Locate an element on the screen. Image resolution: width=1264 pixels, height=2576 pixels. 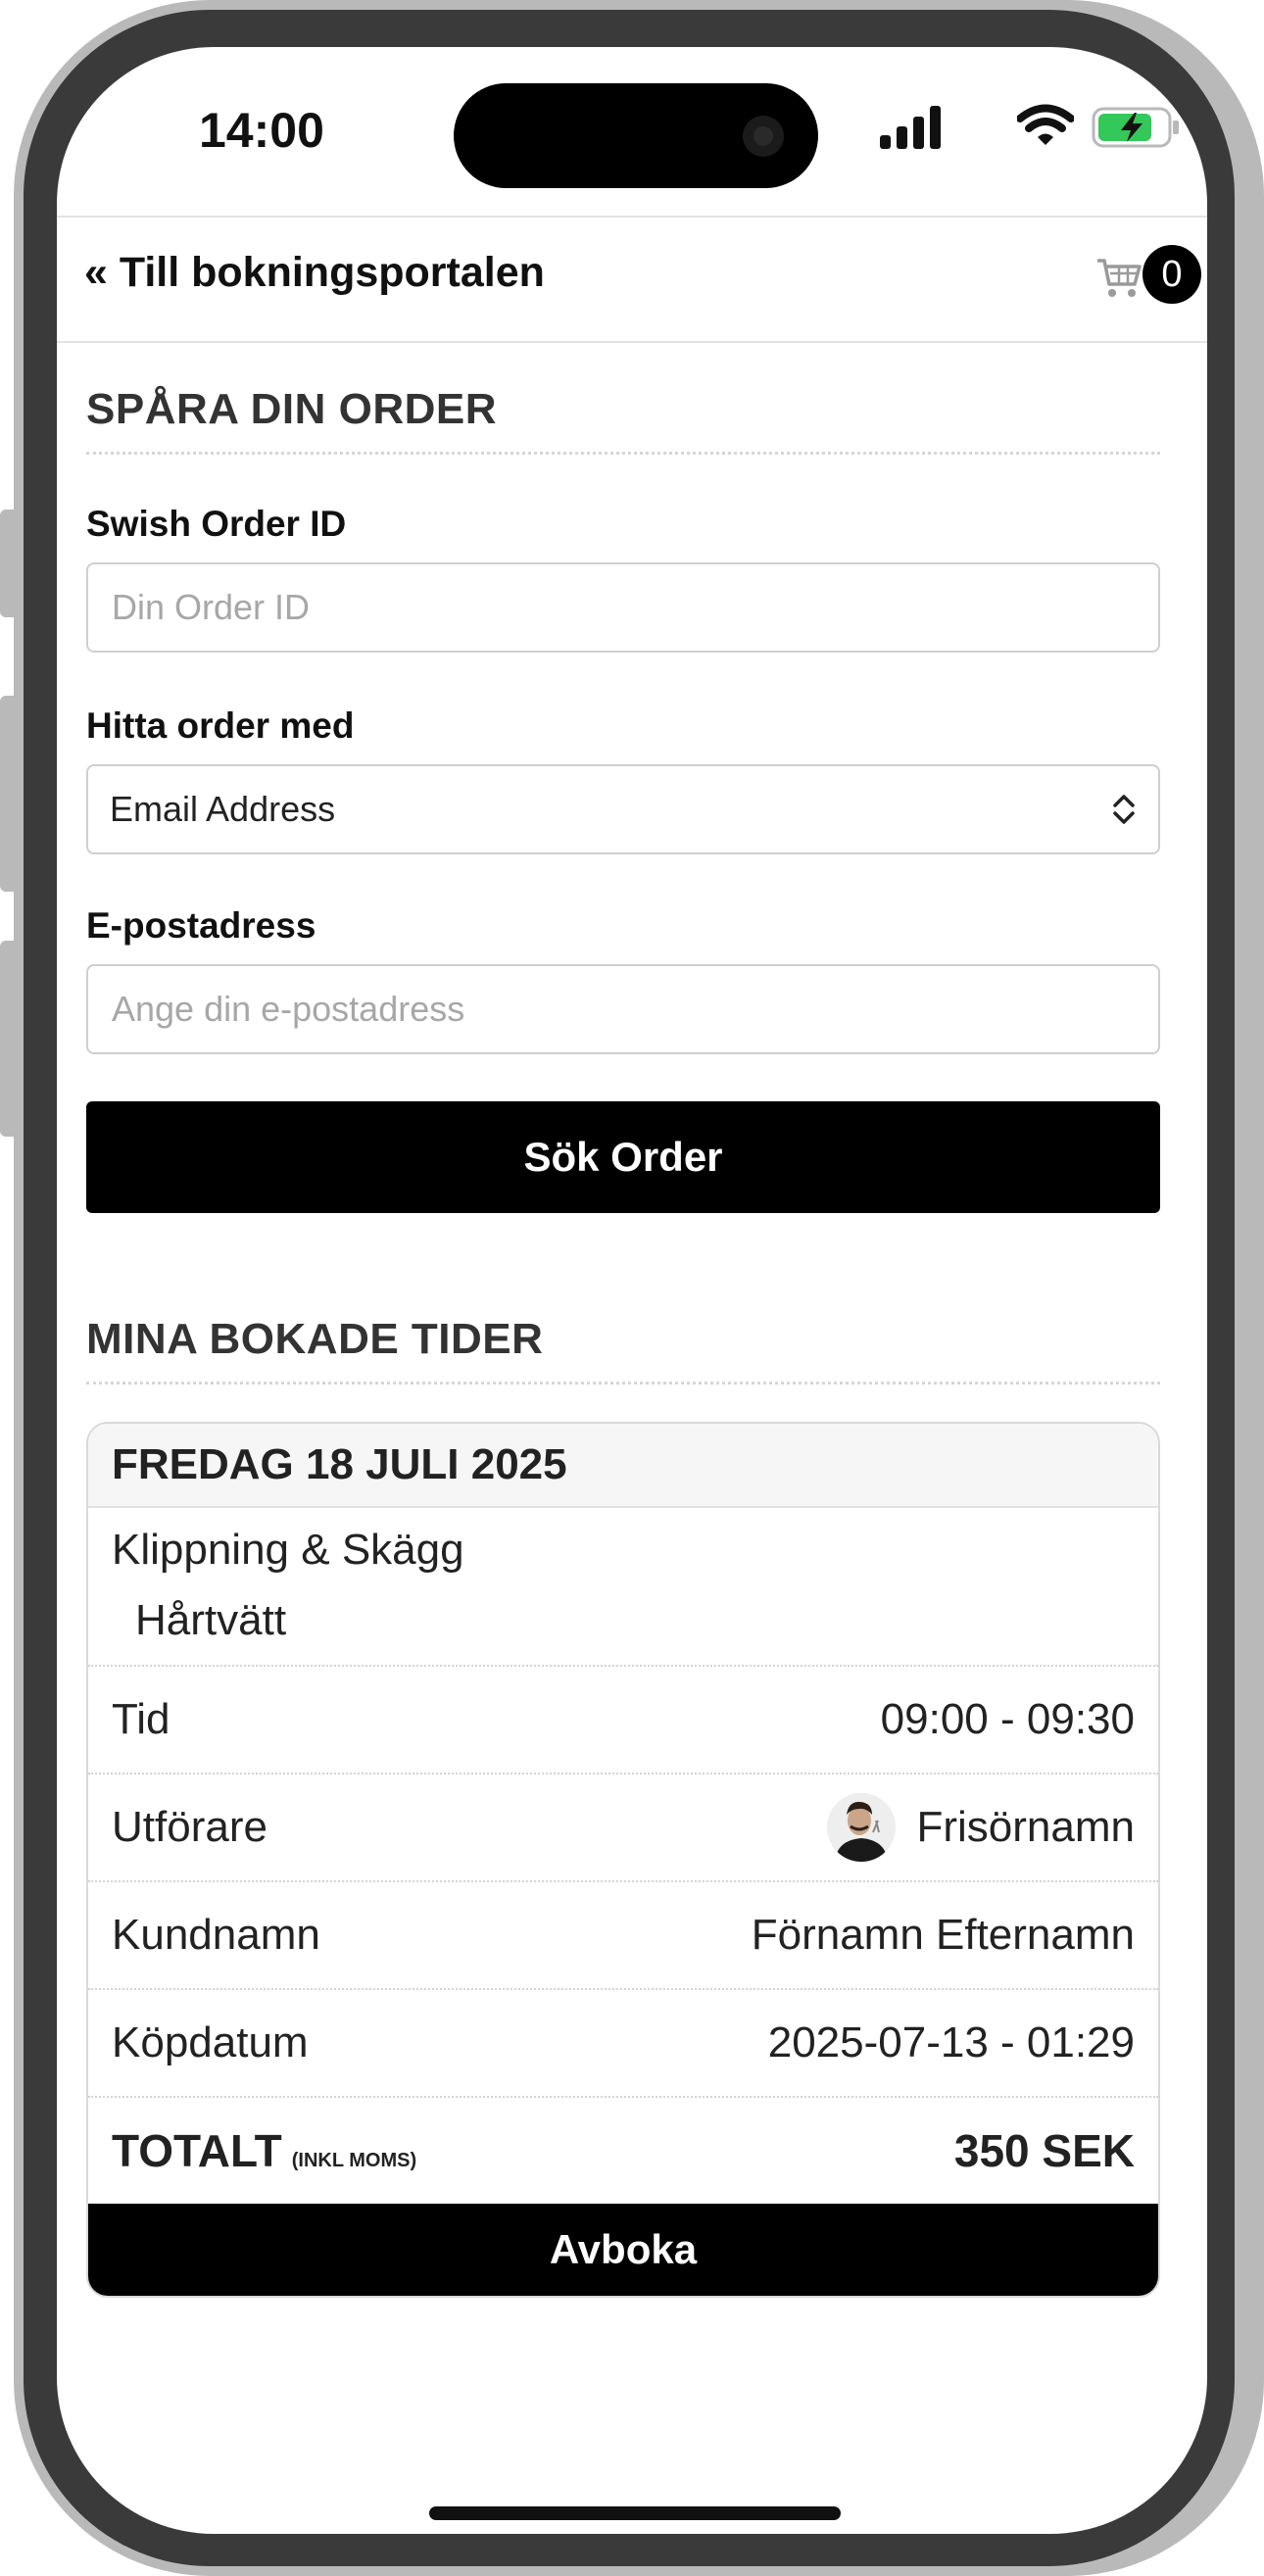
find-by-select: Email Address is located at coordinates (623, 809).